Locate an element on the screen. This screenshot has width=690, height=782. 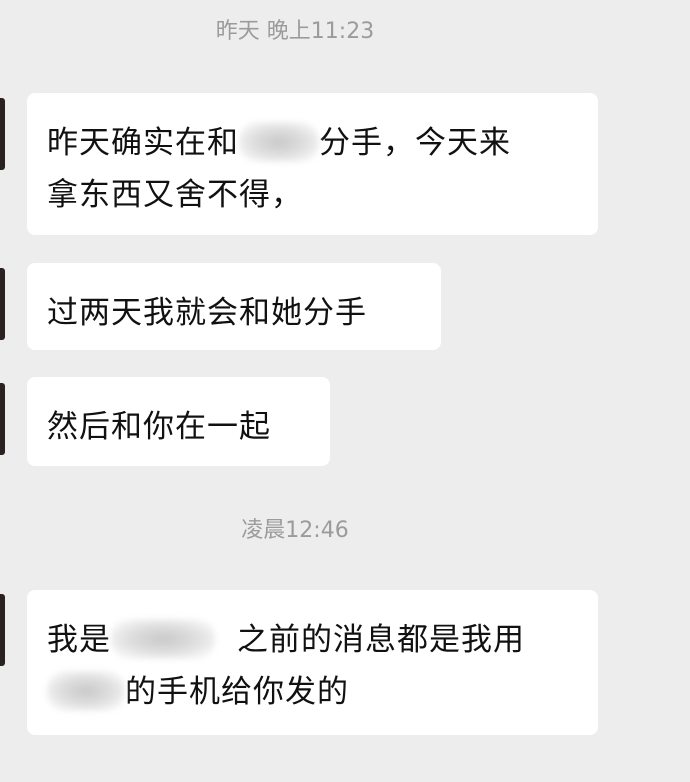
message-bubble: 过两天我就会和她分手 is located at coordinates (234, 306).